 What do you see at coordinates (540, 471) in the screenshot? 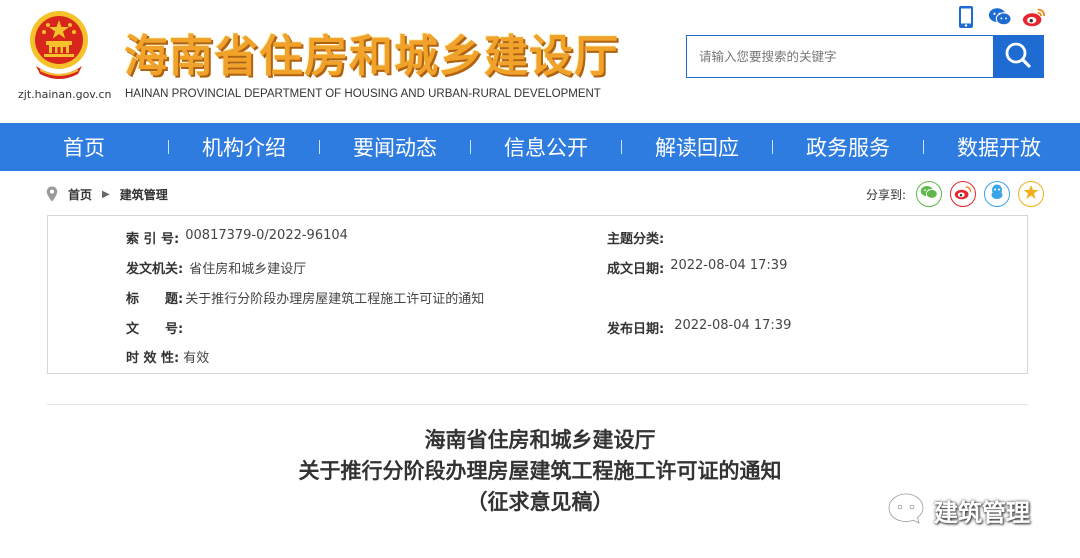
I see `article-title-line-2: 关于推行分阶段办理房屋建筑工程施工许可证的通知` at bounding box center [540, 471].